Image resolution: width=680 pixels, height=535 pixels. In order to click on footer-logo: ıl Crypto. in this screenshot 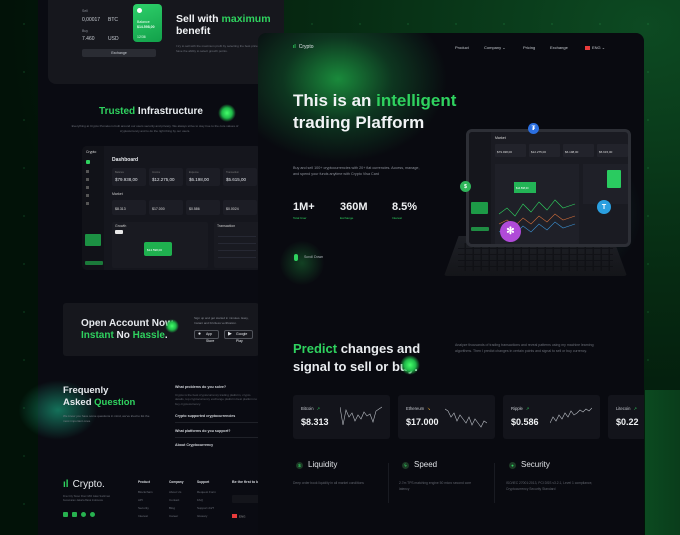, I will do `click(84, 484)`.